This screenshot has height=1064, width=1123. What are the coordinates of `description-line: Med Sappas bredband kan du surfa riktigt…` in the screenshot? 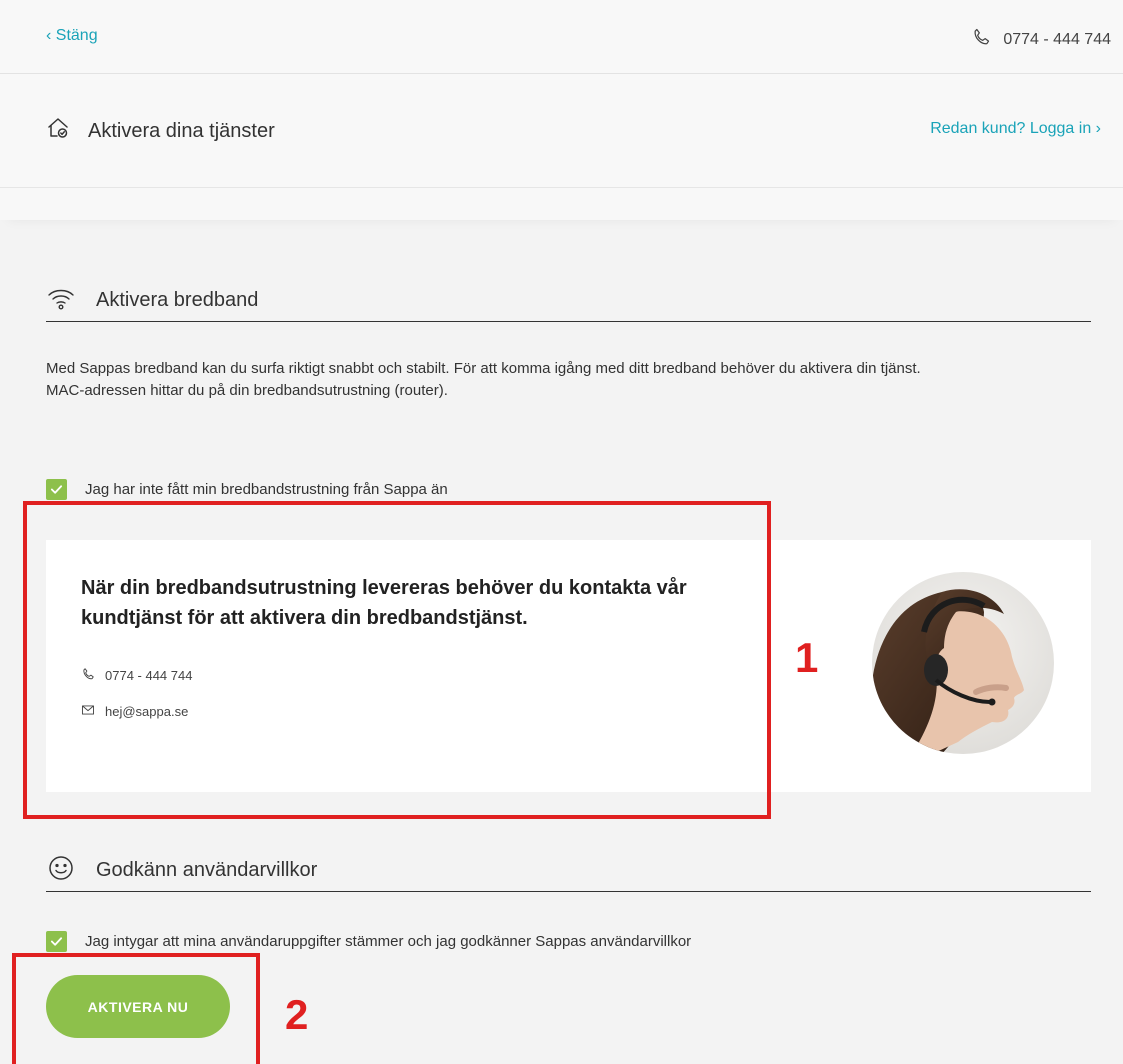 It's located at (483, 368).